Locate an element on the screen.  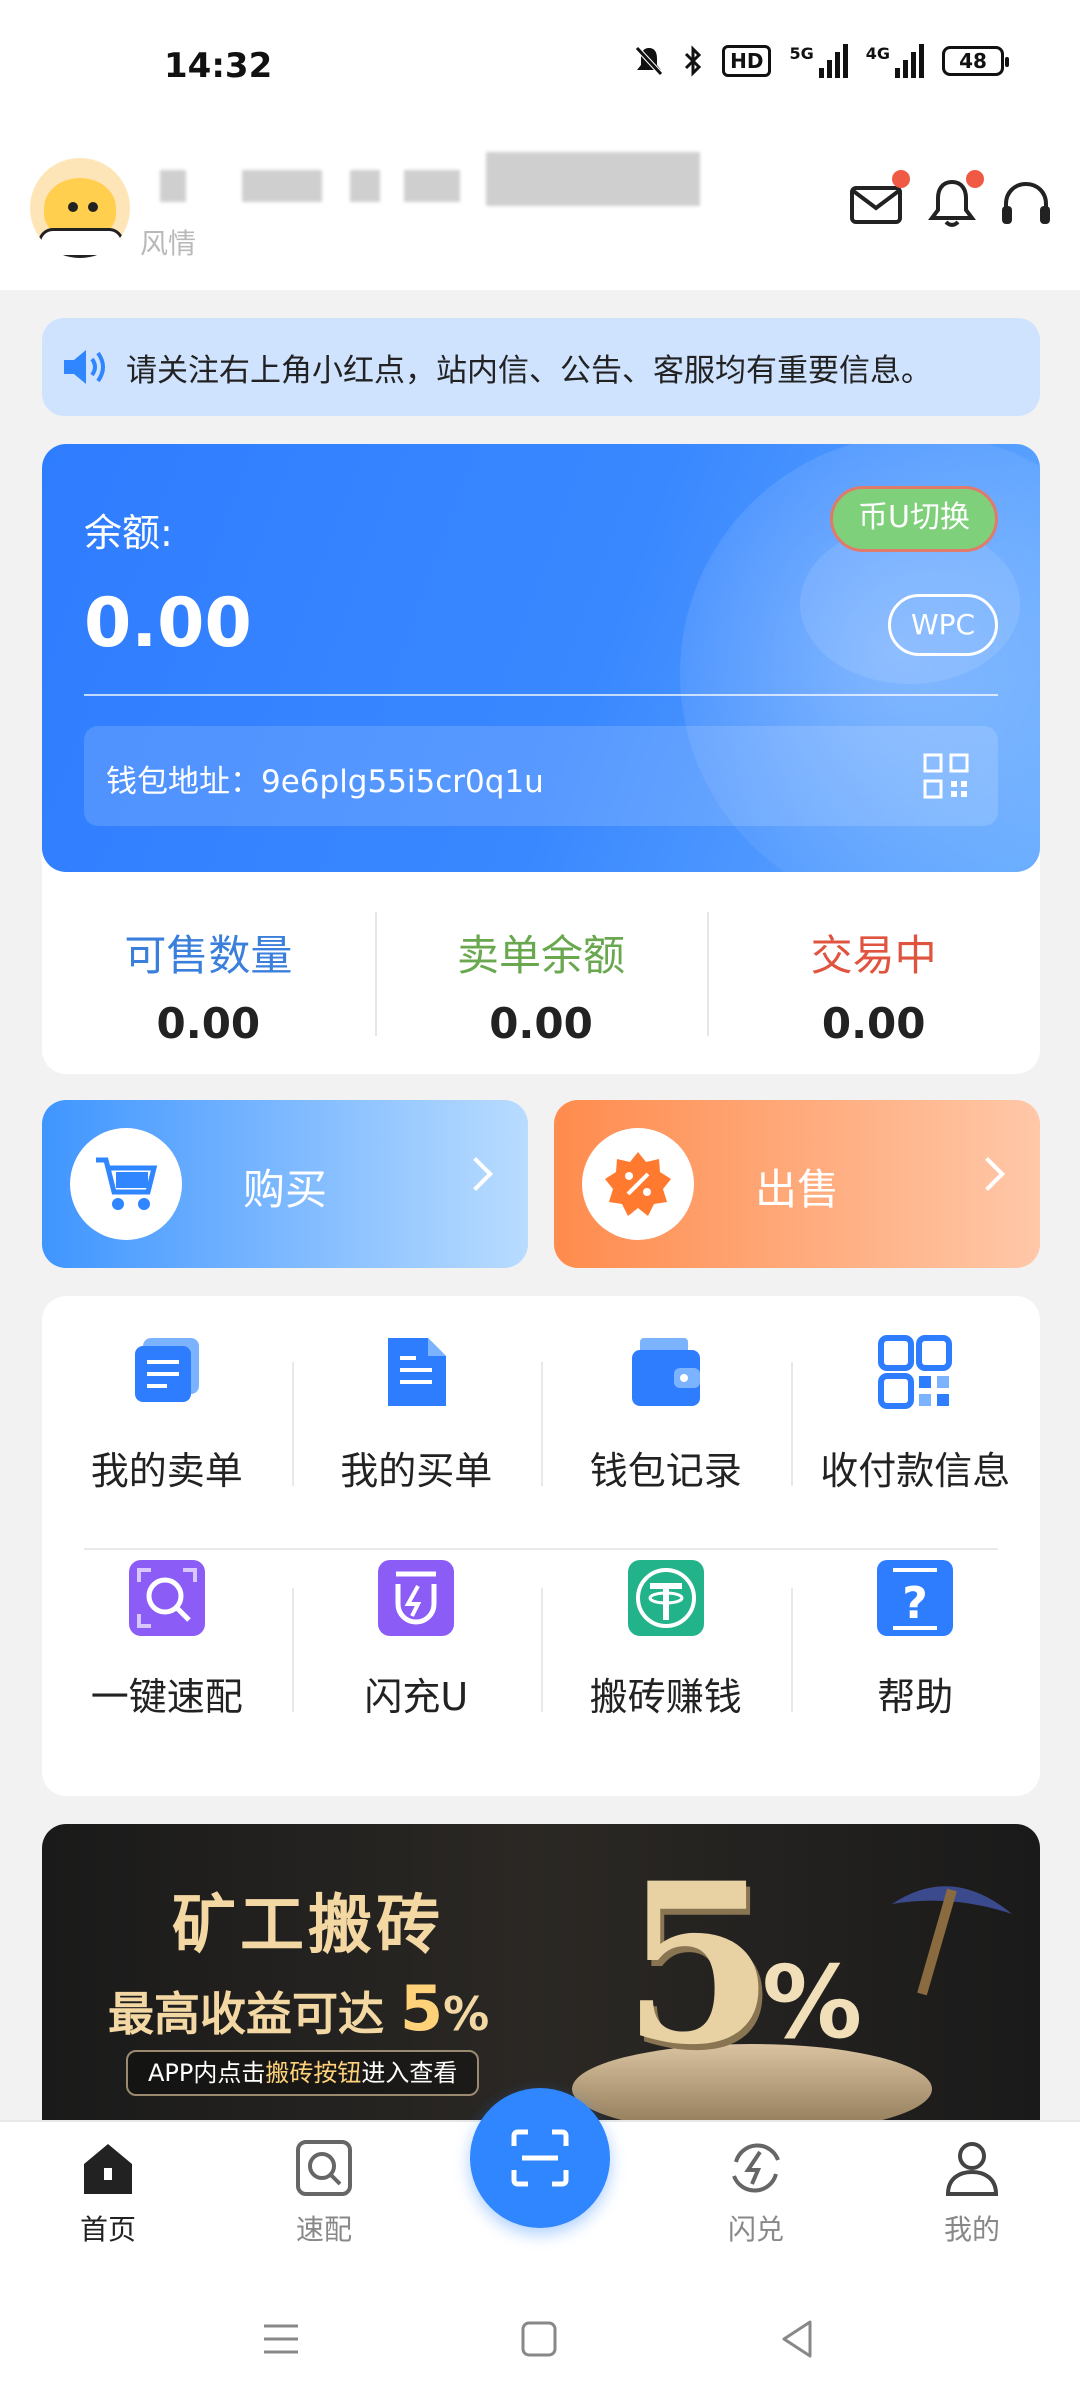
battery-icon: 48 is located at coordinates (975, 61).